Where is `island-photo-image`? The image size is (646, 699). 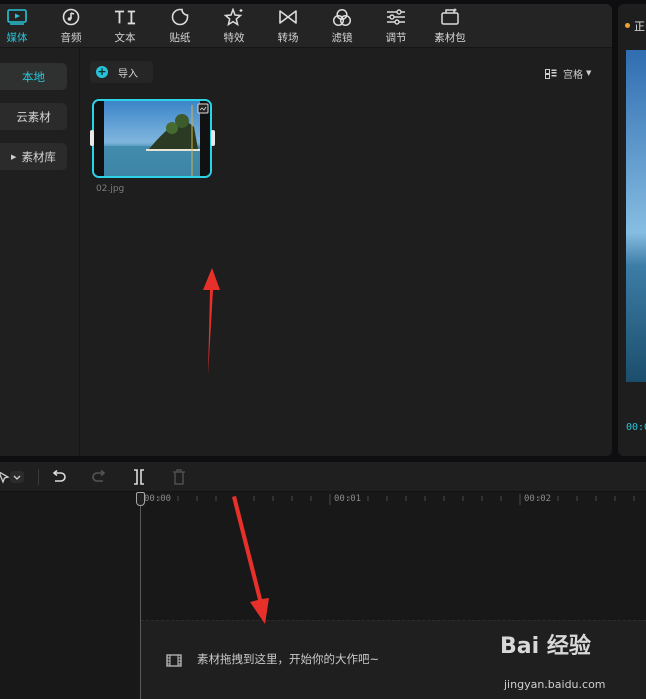 island-photo-image is located at coordinates (152, 138).